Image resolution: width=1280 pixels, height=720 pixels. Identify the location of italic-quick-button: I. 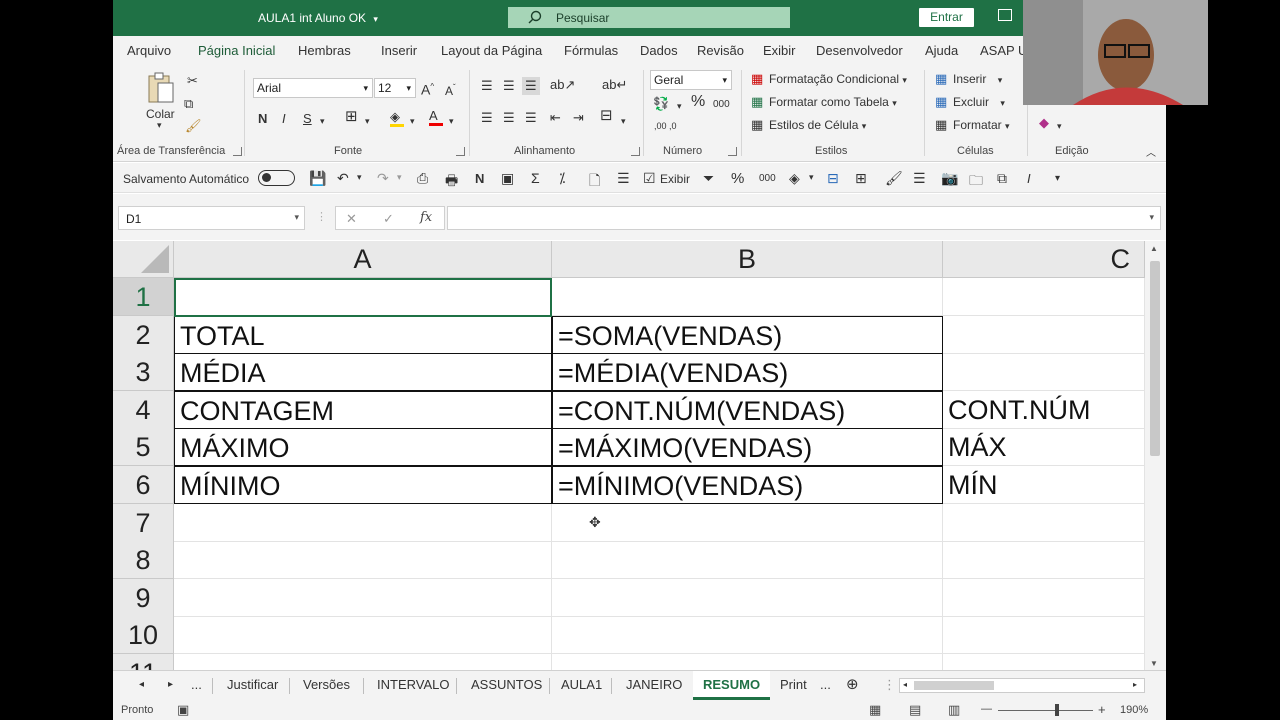
(1029, 178).